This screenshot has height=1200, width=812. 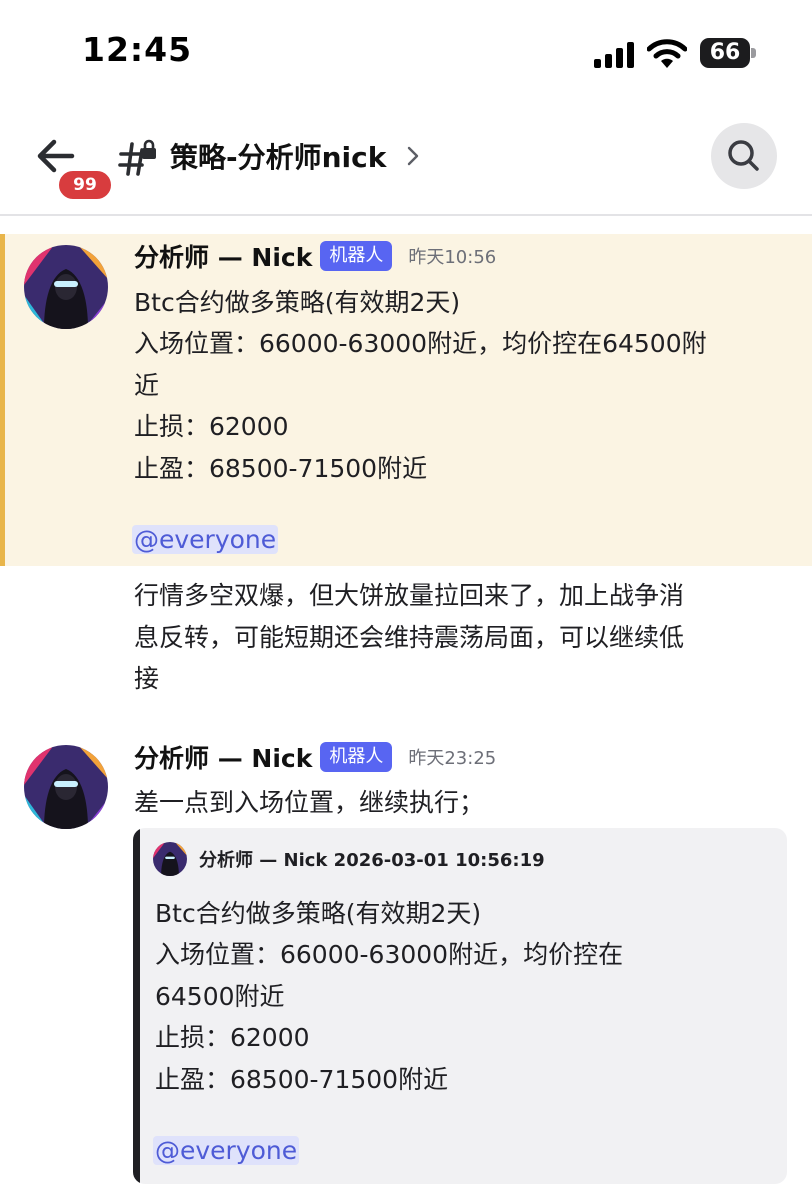 What do you see at coordinates (372, 860) in the screenshot?
I see `forwarded-message-meta: 分析师 — Nick 2026-03-01 10:56:19` at bounding box center [372, 860].